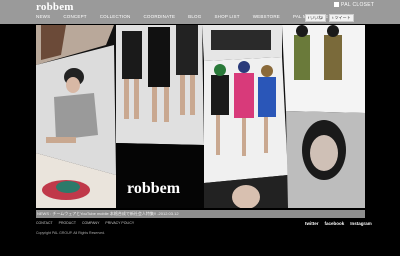 This screenshot has width=400, height=256. I want to click on footer-social: twitter facebook Instagram, so click(338, 223).